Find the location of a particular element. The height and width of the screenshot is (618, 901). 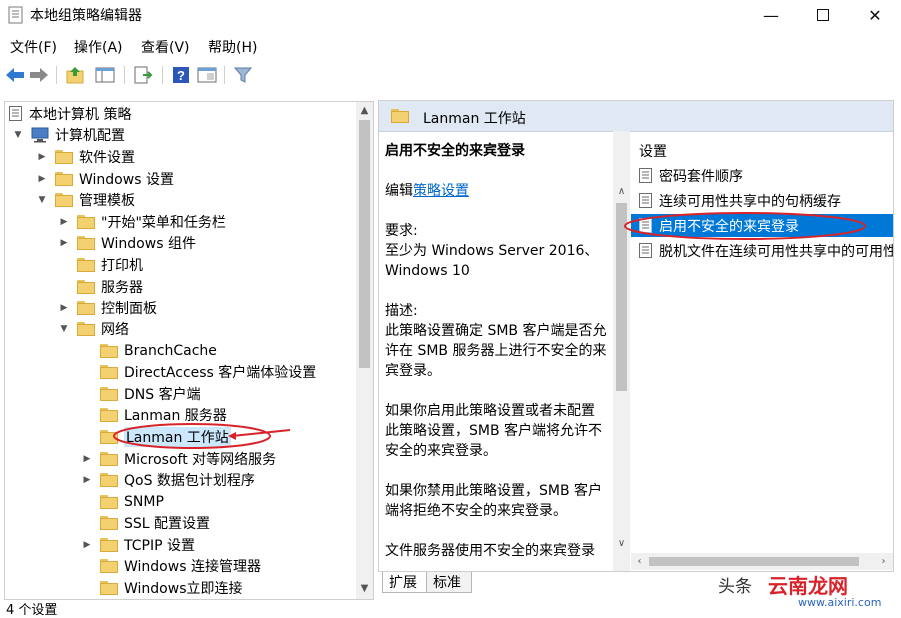

tab-standard: 标准 is located at coordinates (449, 582).